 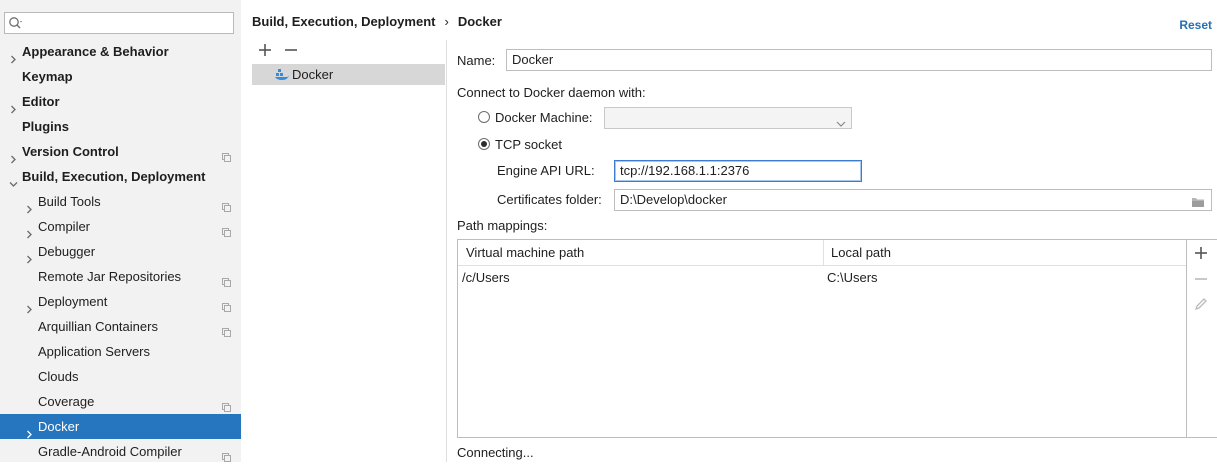 What do you see at coordinates (282, 76) in the screenshot?
I see `docker-icon` at bounding box center [282, 76].